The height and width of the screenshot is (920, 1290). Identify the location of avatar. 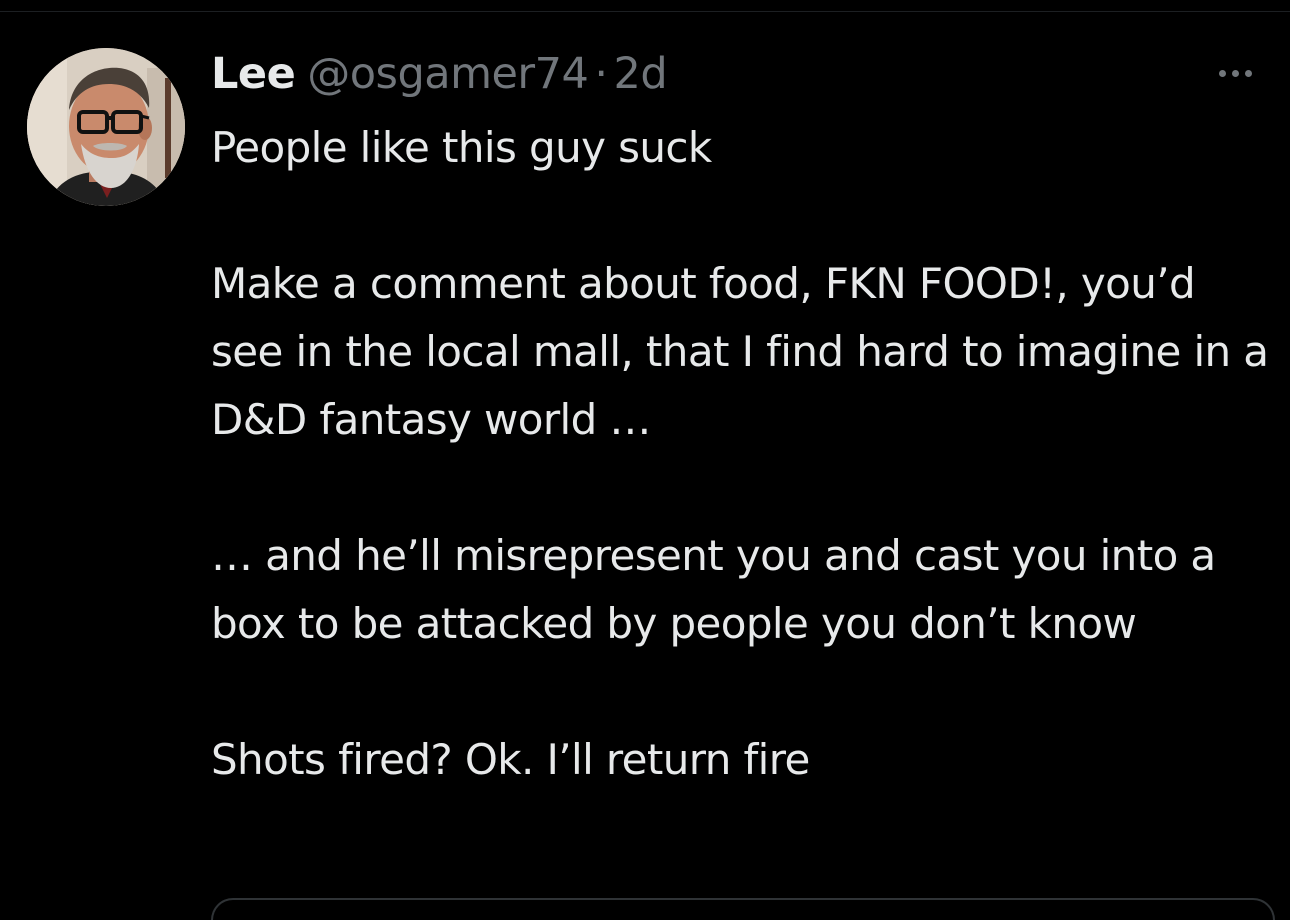
(106, 127).